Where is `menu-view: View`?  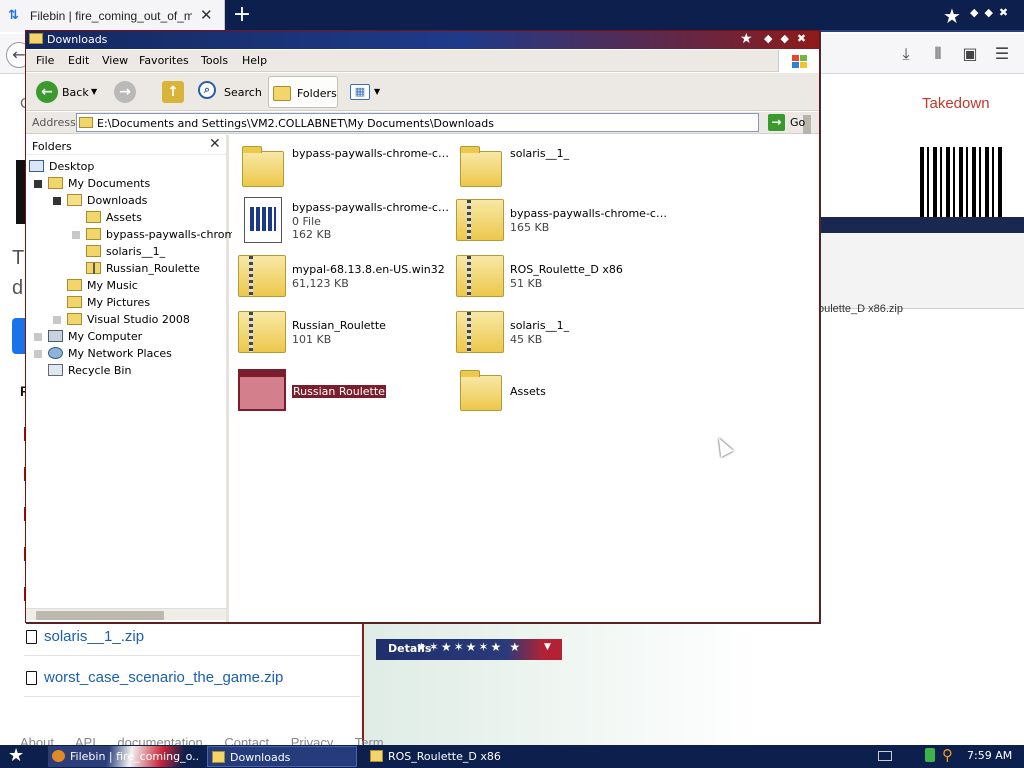 menu-view: View is located at coordinates (115, 60).